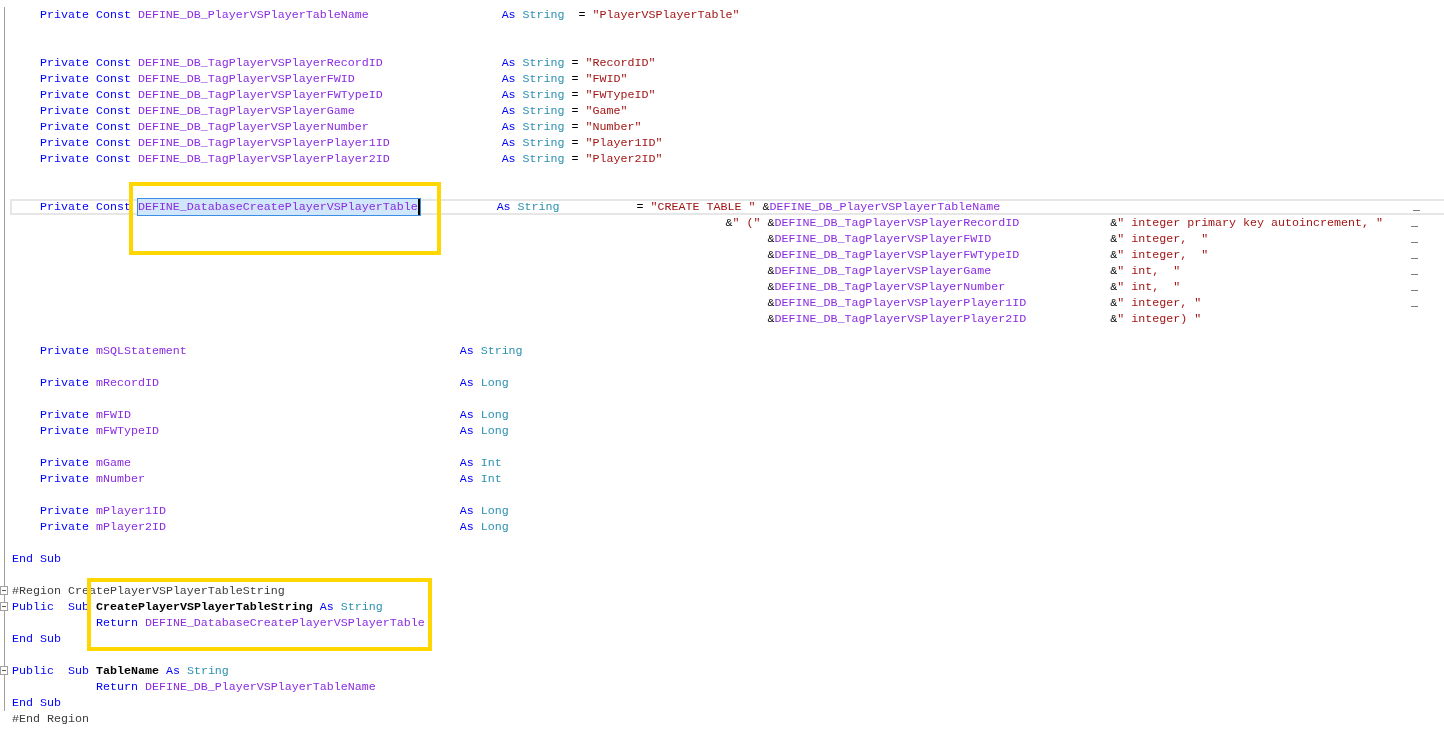 The image size is (1444, 733). I want to click on keyword: End Sub, so click(36, 703).